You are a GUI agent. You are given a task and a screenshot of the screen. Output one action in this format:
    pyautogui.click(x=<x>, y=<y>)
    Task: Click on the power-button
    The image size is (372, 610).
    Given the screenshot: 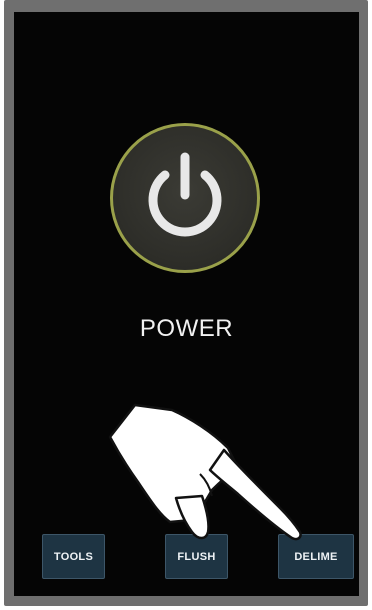 What is the action you would take?
    pyautogui.click(x=185, y=198)
    